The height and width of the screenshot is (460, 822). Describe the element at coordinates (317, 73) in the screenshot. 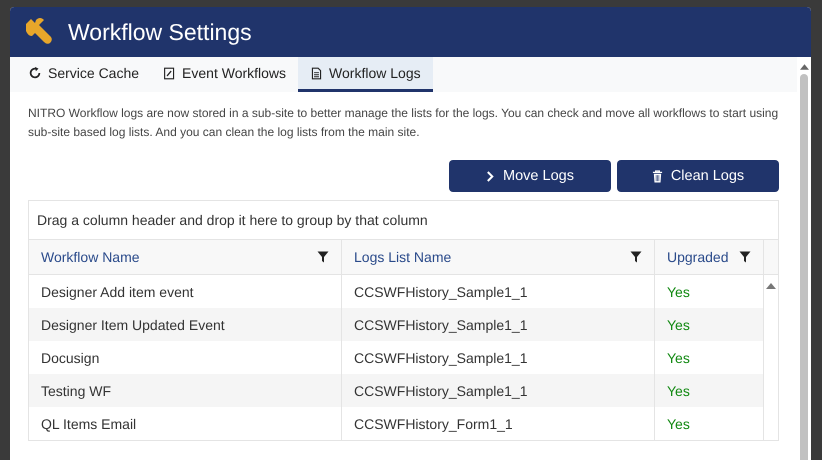

I see `document-icon` at that location.